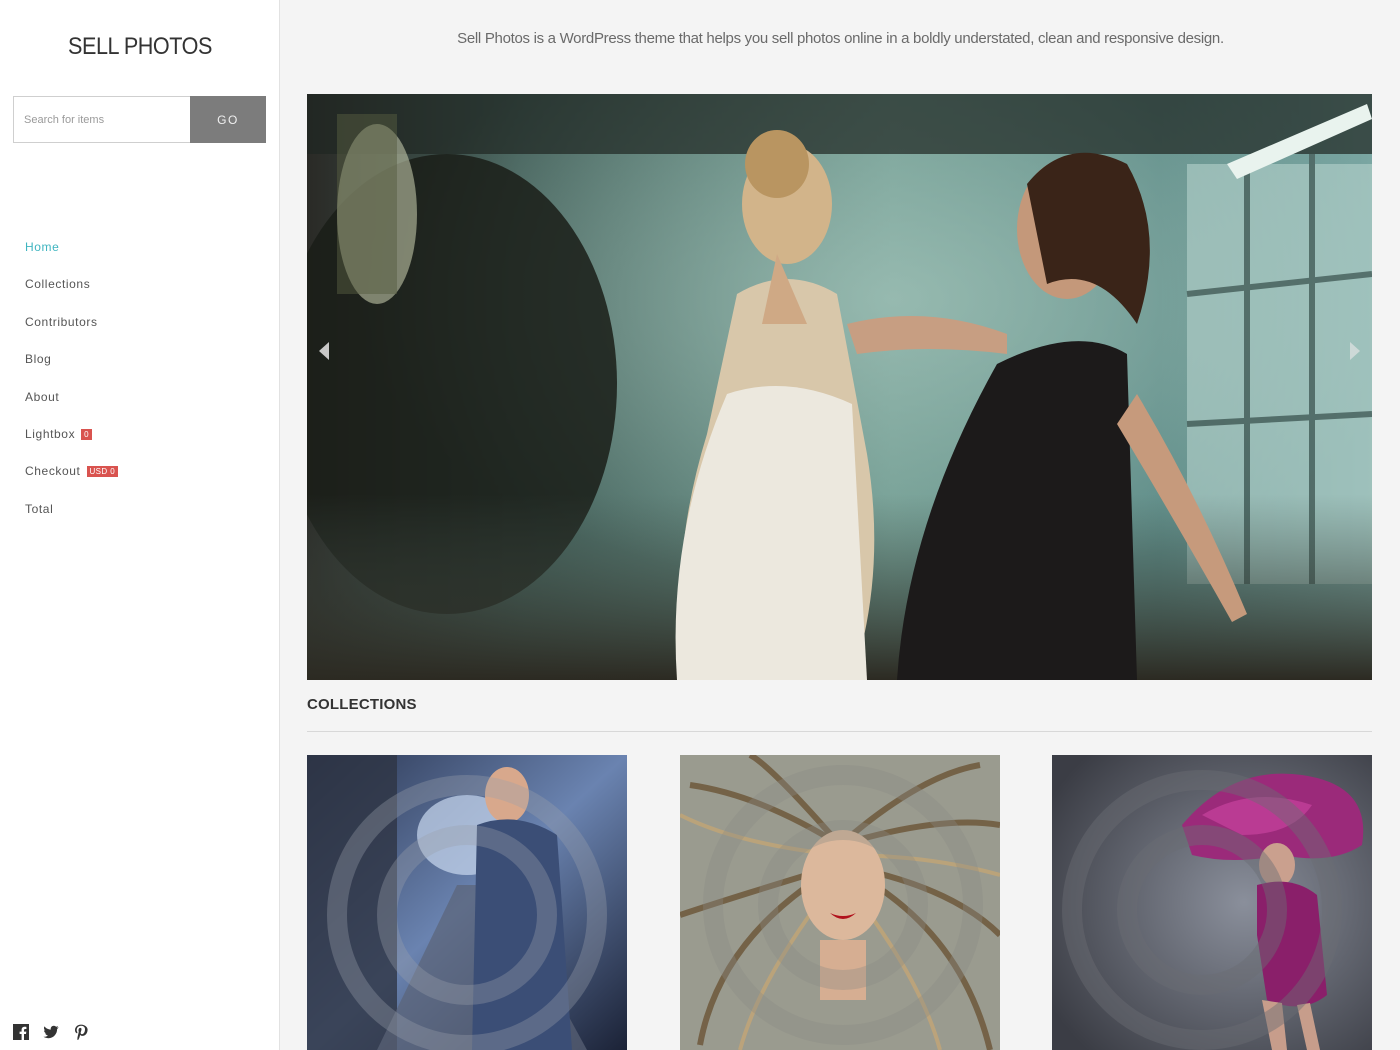 This screenshot has height=1050, width=1400. I want to click on nav-item-checkout: Checkout USD 0, so click(72, 482).